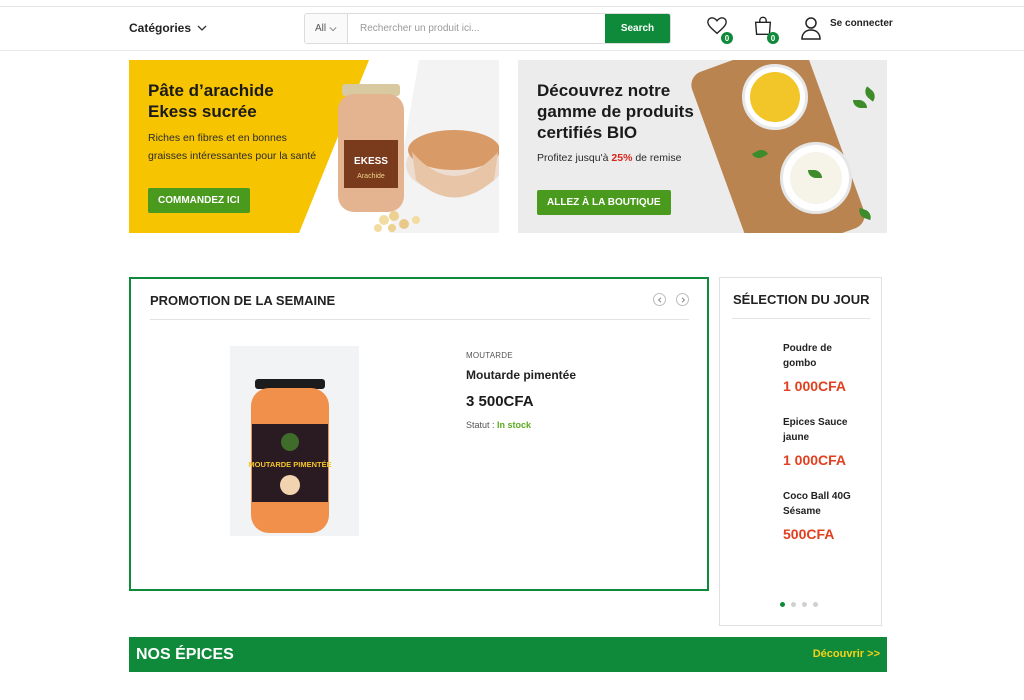  Describe the element at coordinates (371, 161) in the screenshot. I see `svg-text: EKESS` at that location.